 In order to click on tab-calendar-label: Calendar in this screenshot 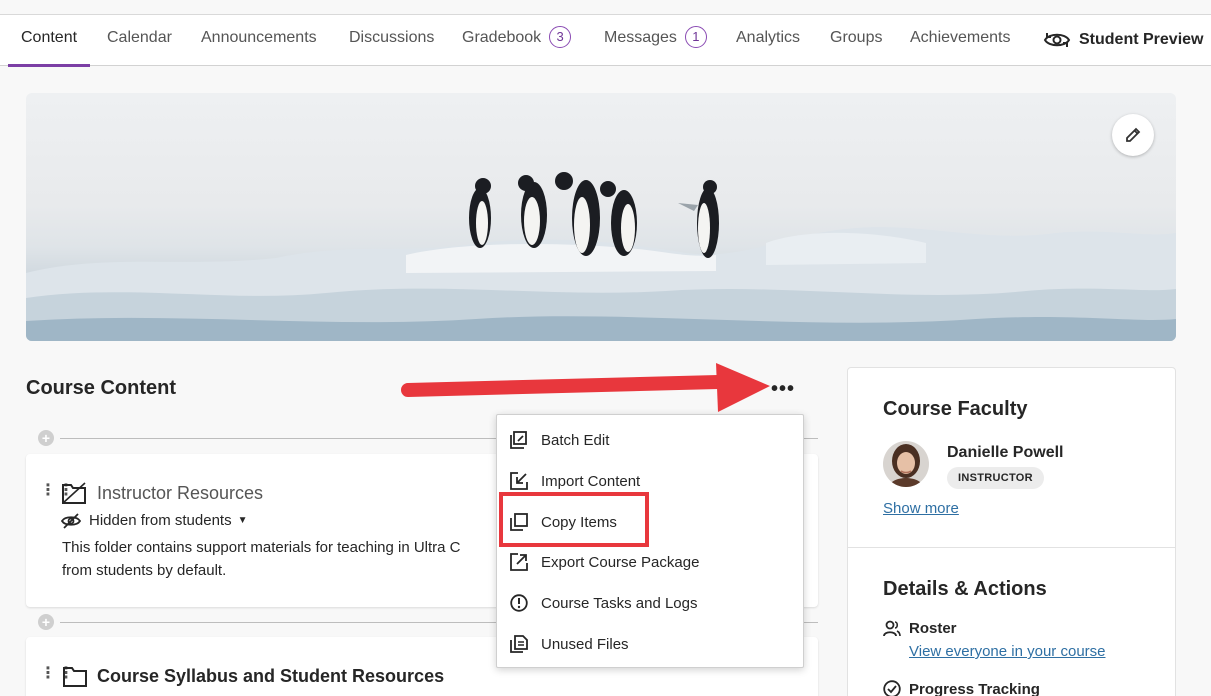, I will do `click(139, 37)`.